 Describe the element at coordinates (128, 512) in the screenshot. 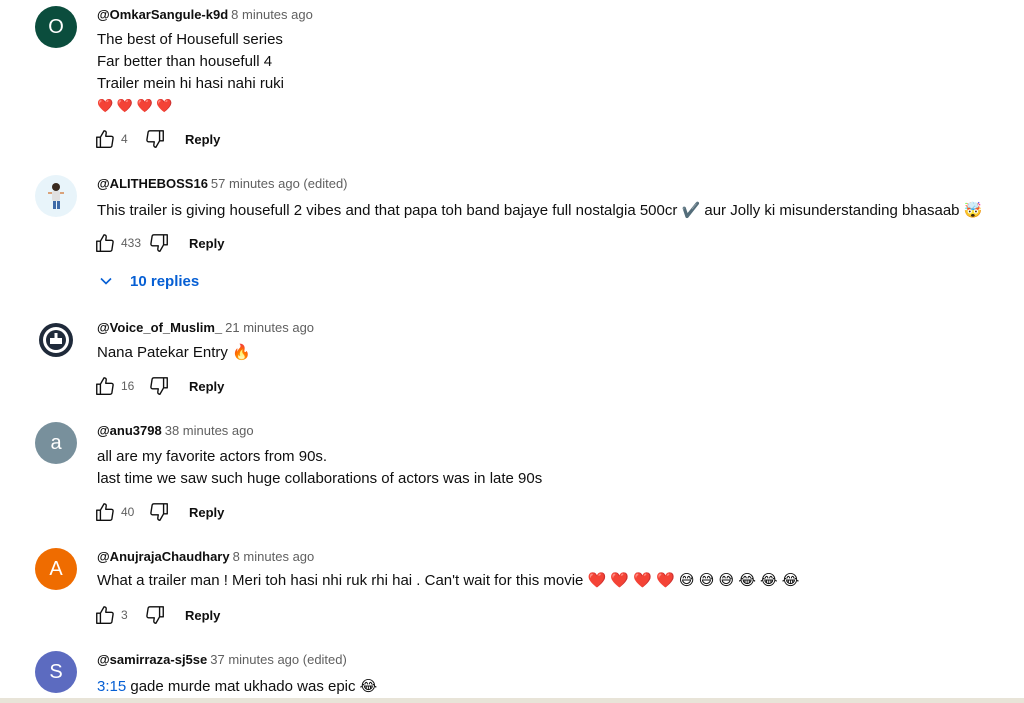

I see `like-count: 40` at that location.